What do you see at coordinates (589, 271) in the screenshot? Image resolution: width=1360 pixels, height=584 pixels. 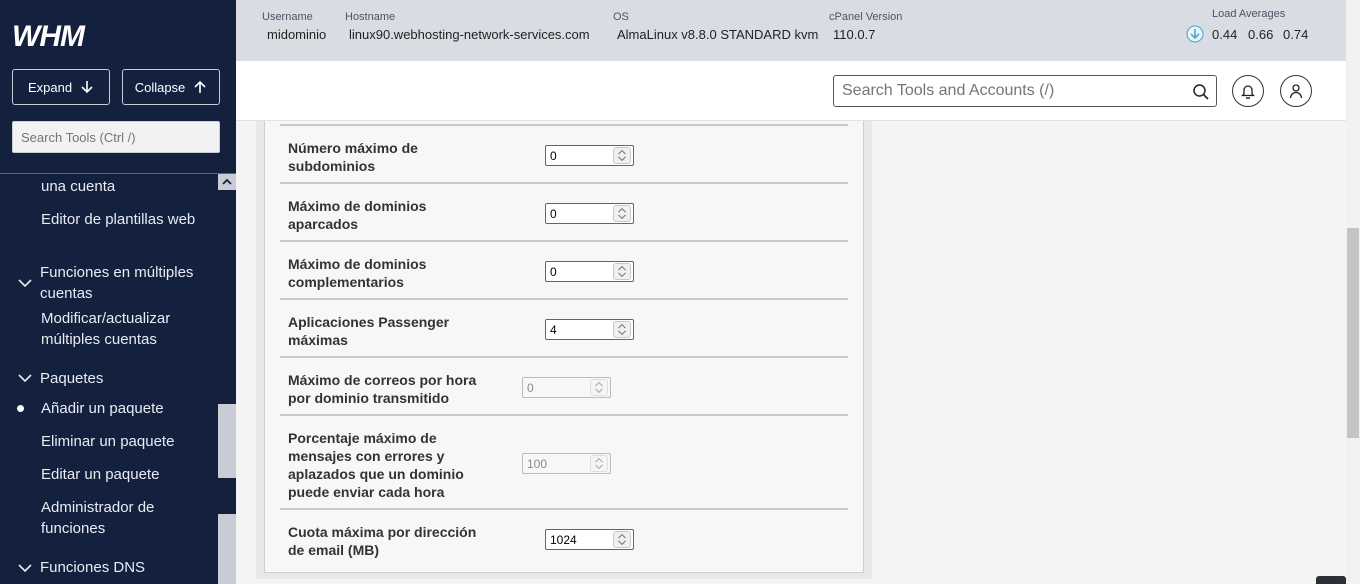 I see `max-addon-domains-input: 0` at bounding box center [589, 271].